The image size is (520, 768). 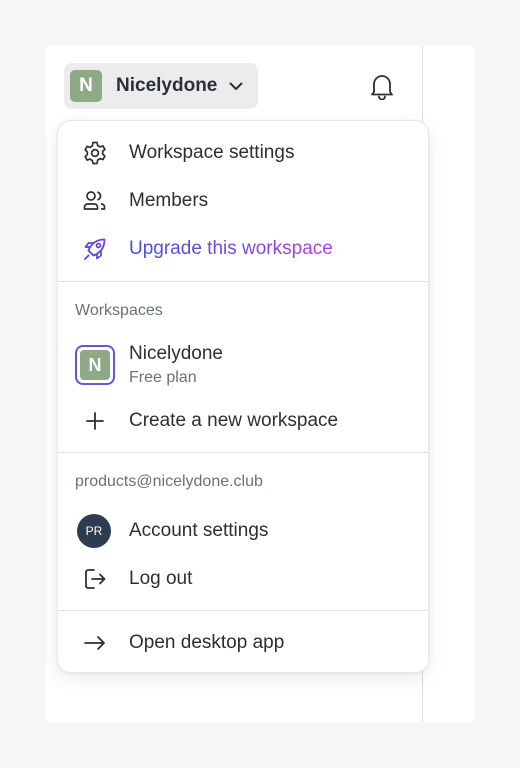 I want to click on menu-item-label: Workspace settings, so click(x=212, y=152).